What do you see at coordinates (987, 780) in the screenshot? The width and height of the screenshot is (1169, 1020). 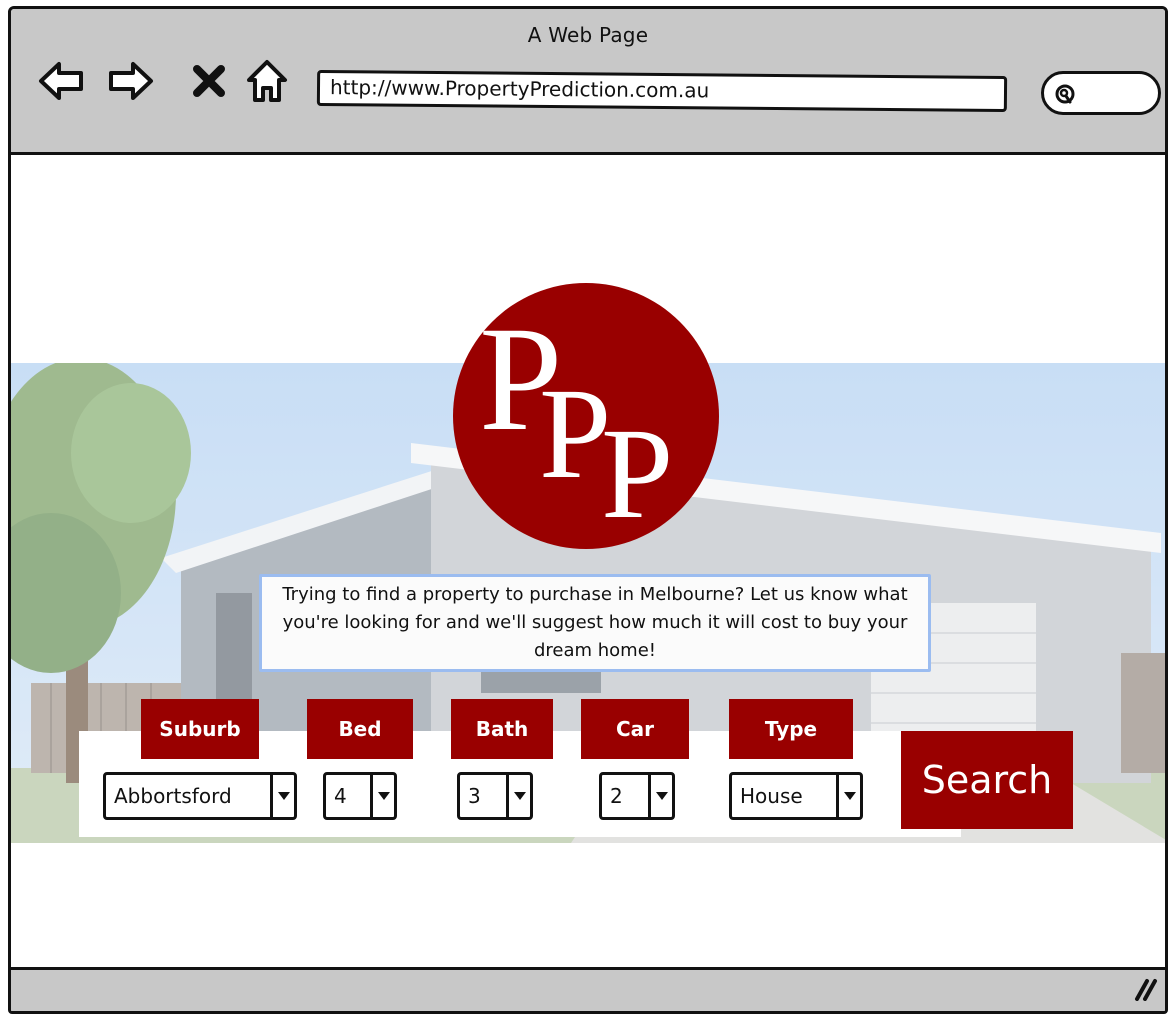 I see `search-button: Search` at bounding box center [987, 780].